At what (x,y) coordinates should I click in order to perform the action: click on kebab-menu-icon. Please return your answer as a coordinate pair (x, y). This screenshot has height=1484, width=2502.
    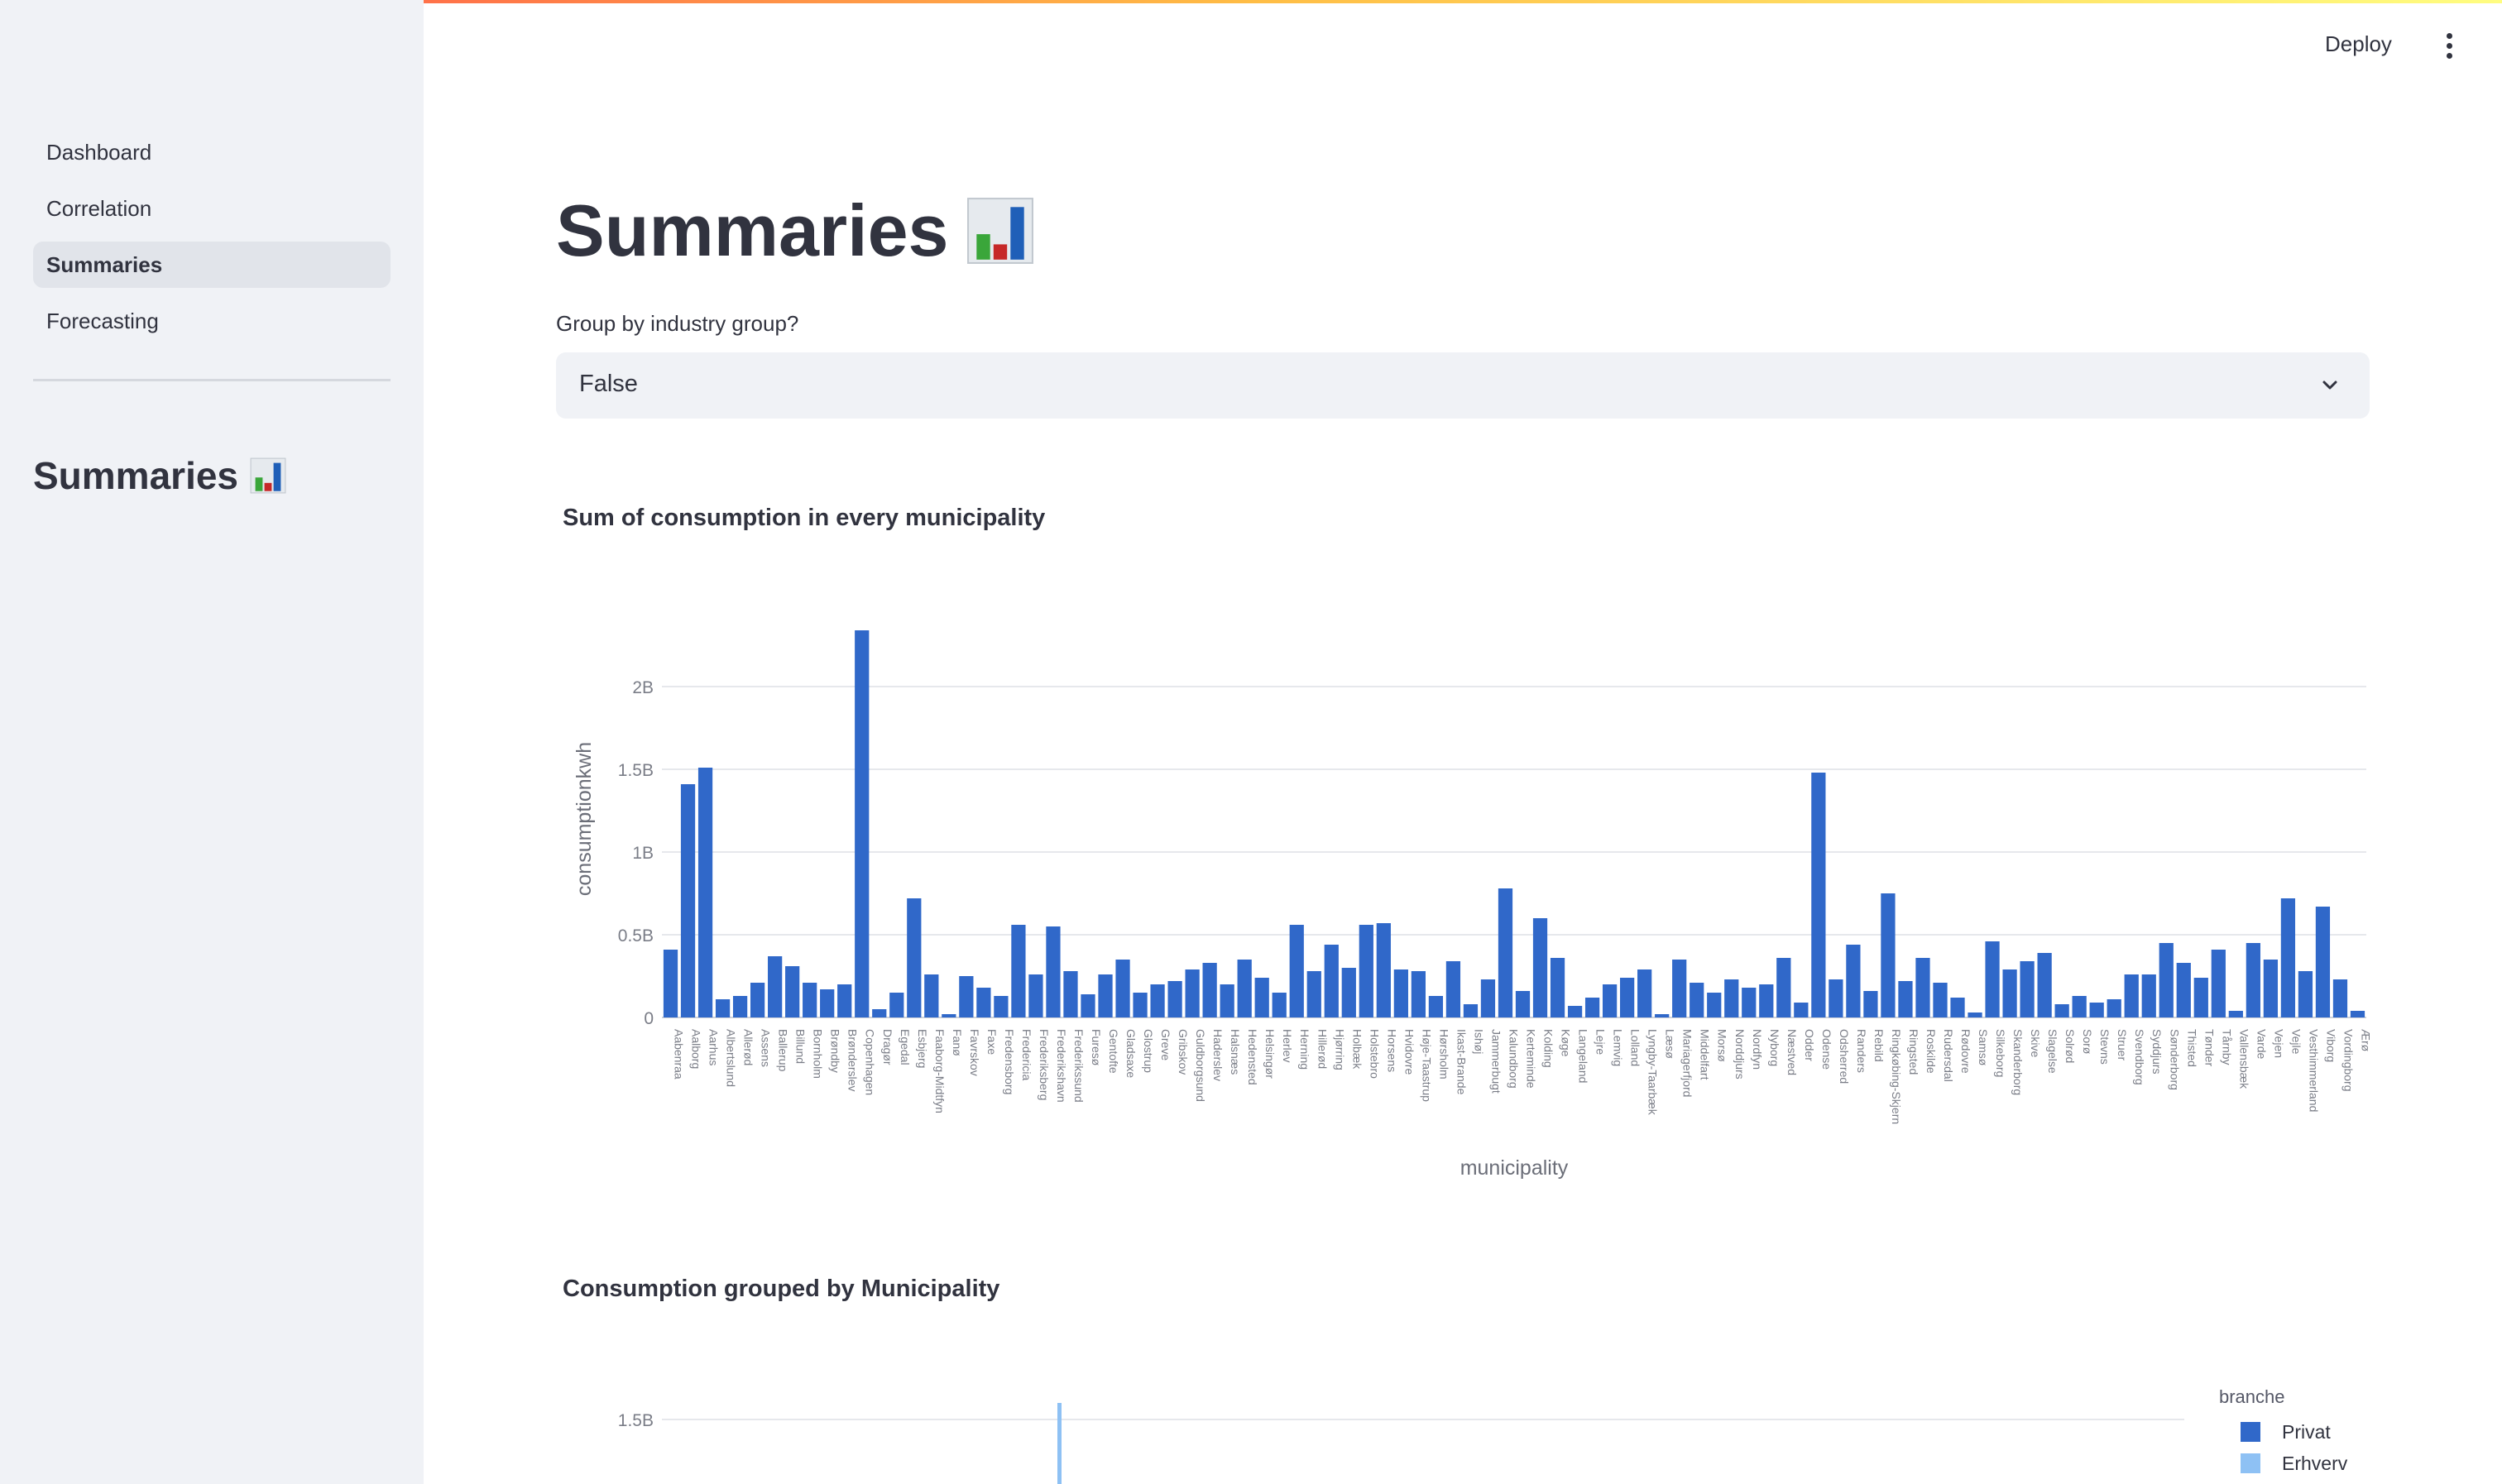
    Looking at the image, I should click on (2449, 48).